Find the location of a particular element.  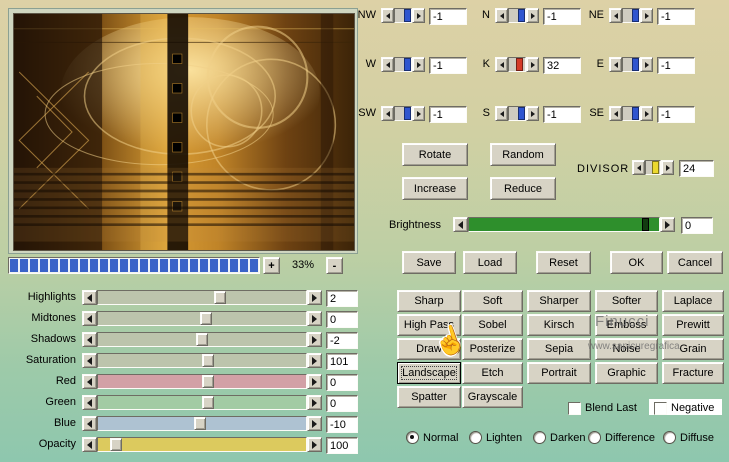

kernel-nw-slider is located at coordinates (403, 15).